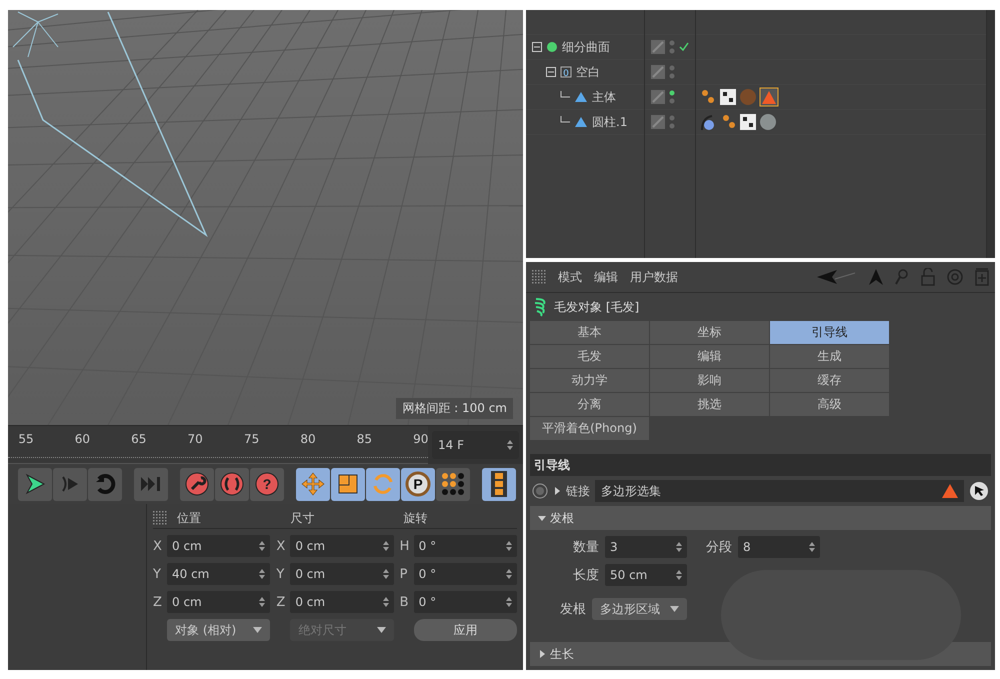 Image resolution: width=1000 pixels, height=679 pixels. Describe the element at coordinates (195, 439) in the screenshot. I see `frame-number: 70` at that location.